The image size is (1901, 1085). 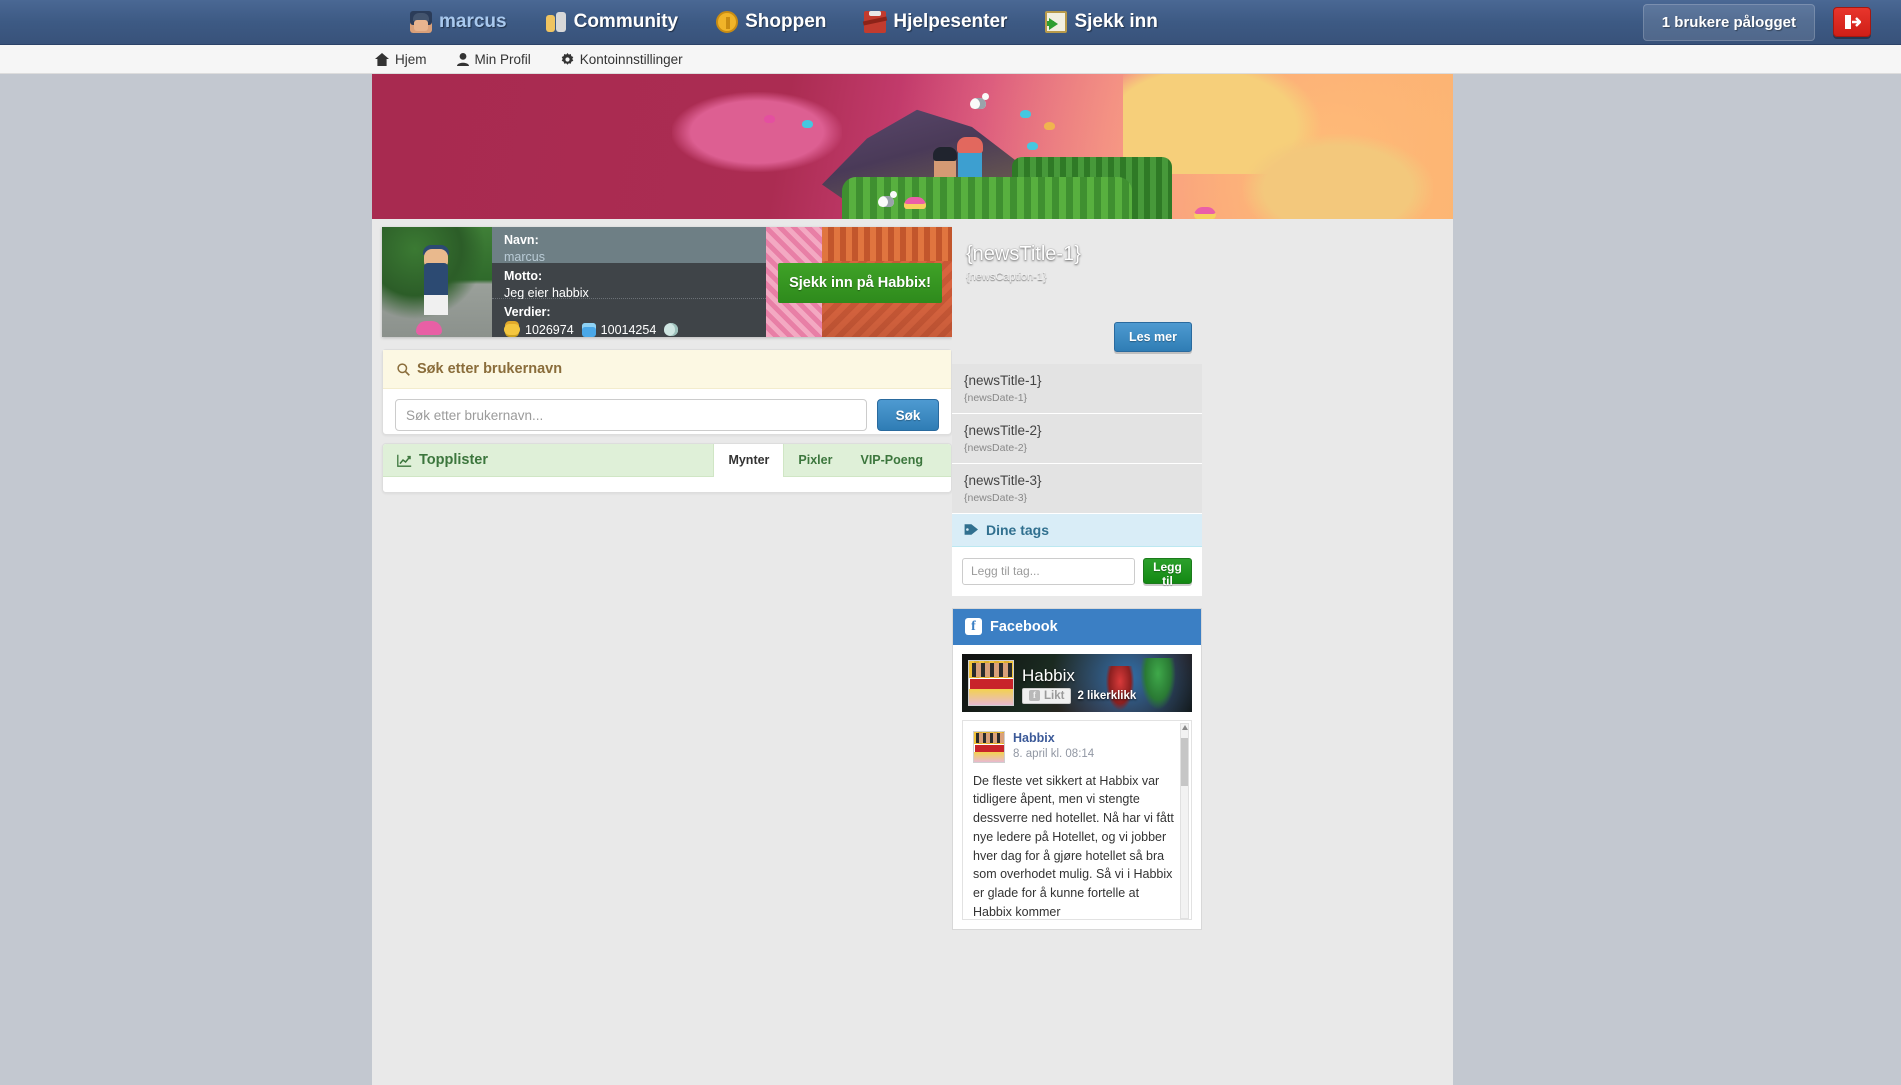 What do you see at coordinates (404, 460) in the screenshot?
I see `chart-line-icon` at bounding box center [404, 460].